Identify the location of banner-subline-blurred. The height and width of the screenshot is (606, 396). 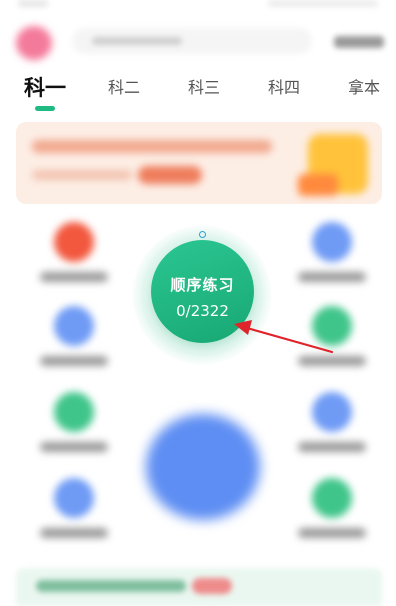
(82, 175).